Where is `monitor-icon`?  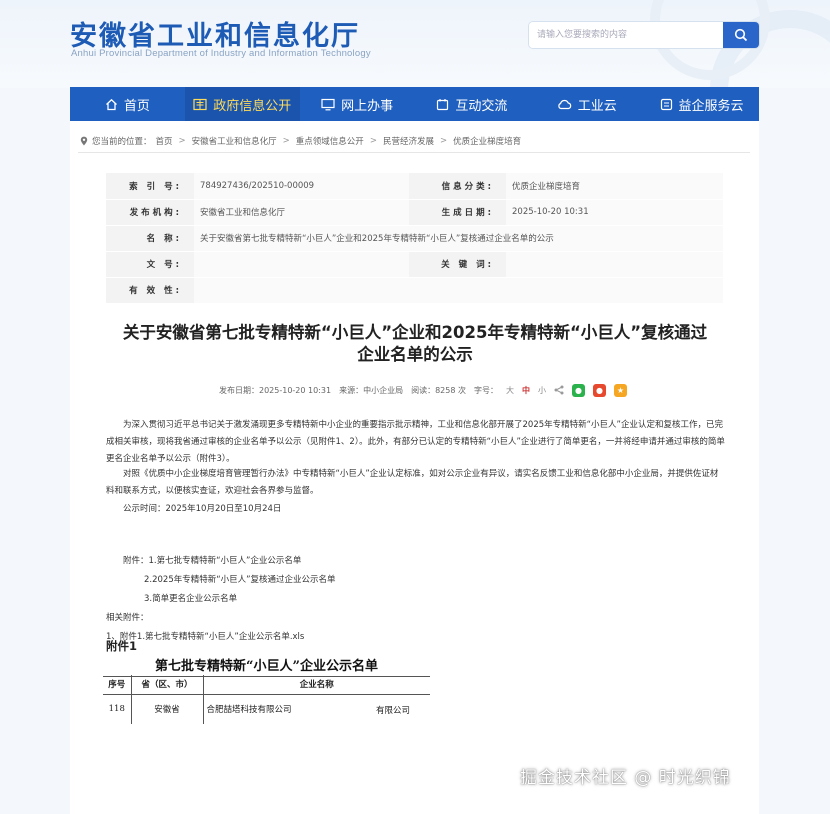 monitor-icon is located at coordinates (328, 104).